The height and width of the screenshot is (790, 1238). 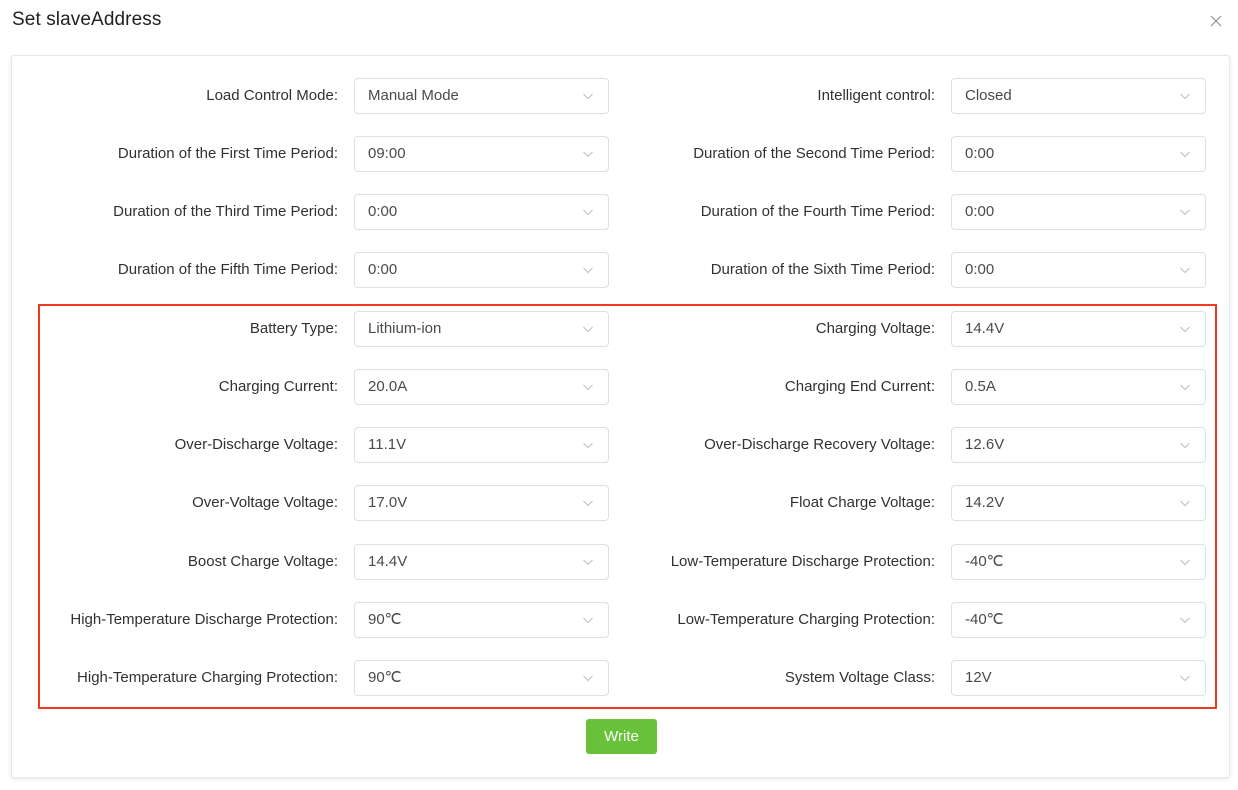 I want to click on field-select: 20.0A, so click(x=481, y=387).